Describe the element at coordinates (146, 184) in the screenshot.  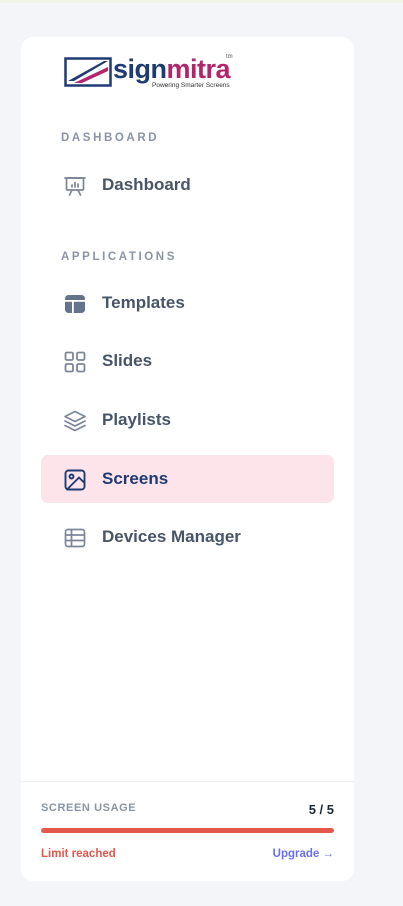
I see `sidebar-item-label: Dashboard` at that location.